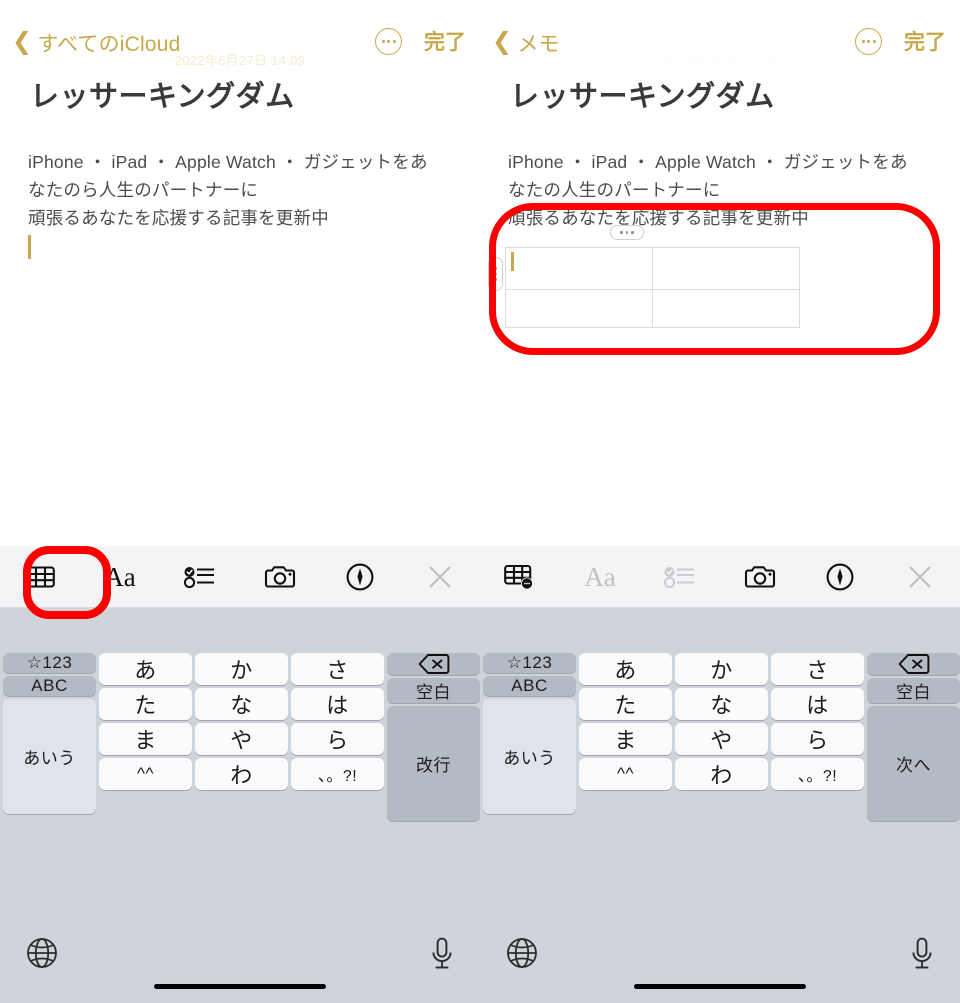 This screenshot has height=1003, width=960. What do you see at coordinates (614, 190) in the screenshot?
I see `note-body-line: なたの人生のパートナーに` at bounding box center [614, 190].